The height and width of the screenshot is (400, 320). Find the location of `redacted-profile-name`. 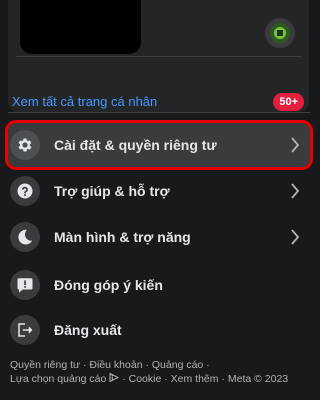

redacted-profile-name is located at coordinates (80, 27).